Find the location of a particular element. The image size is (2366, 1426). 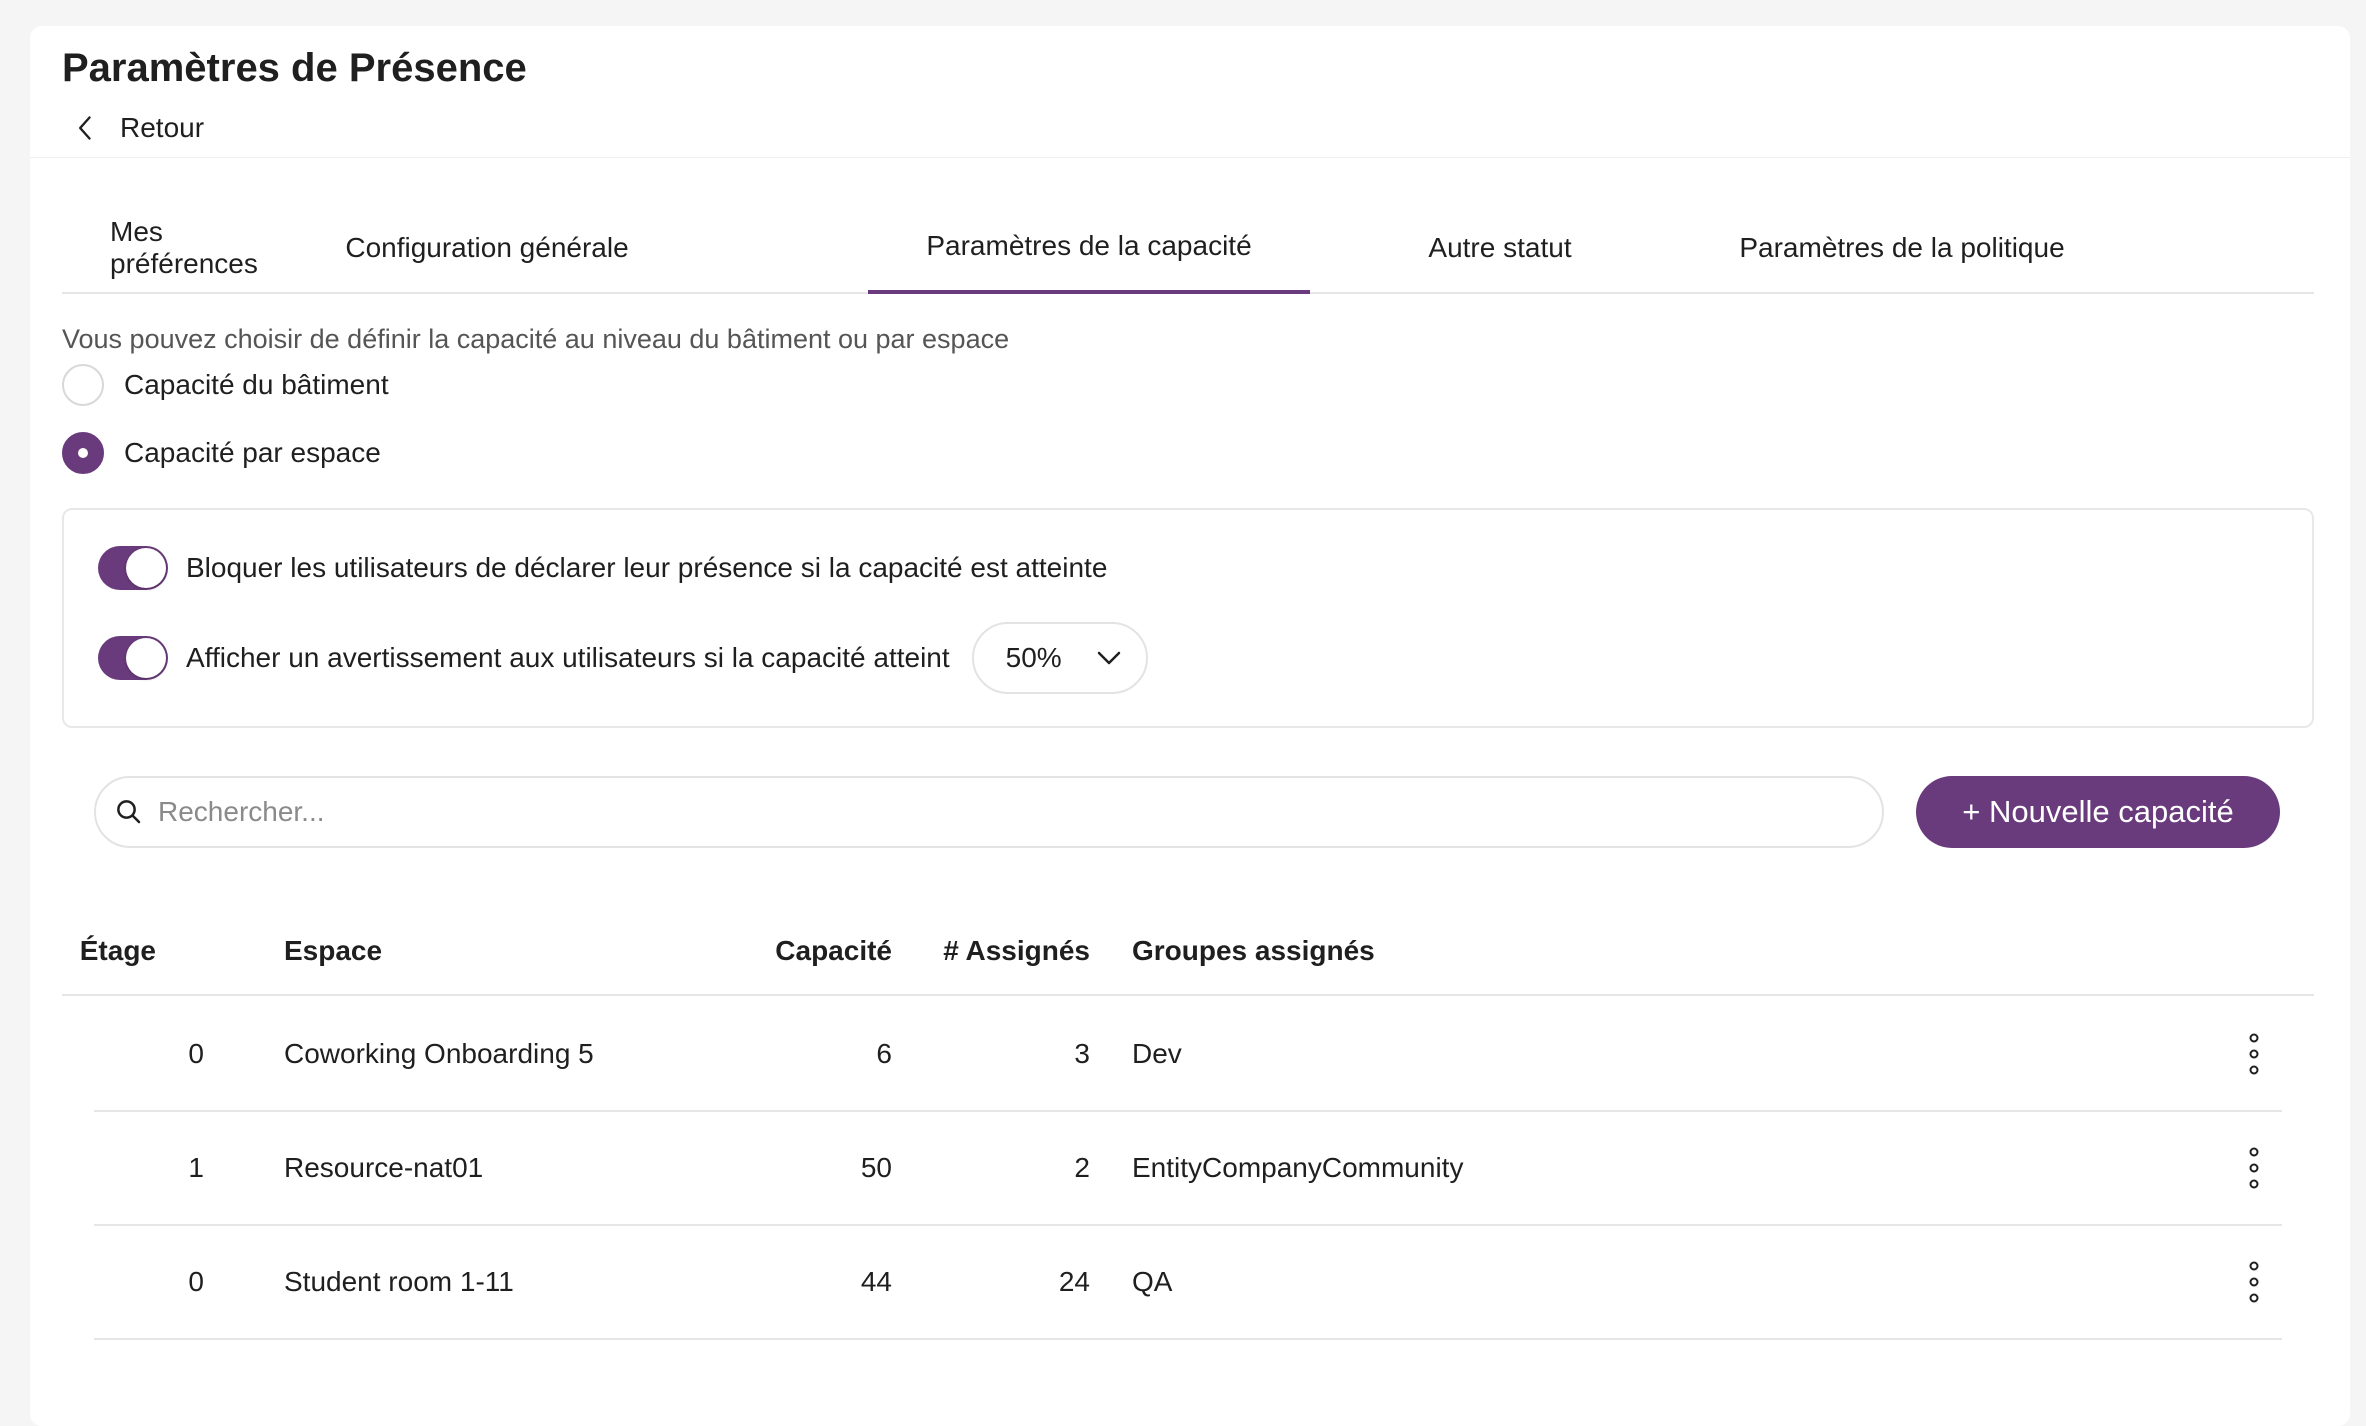

cell-capacity: 44 is located at coordinates (876, 1281).